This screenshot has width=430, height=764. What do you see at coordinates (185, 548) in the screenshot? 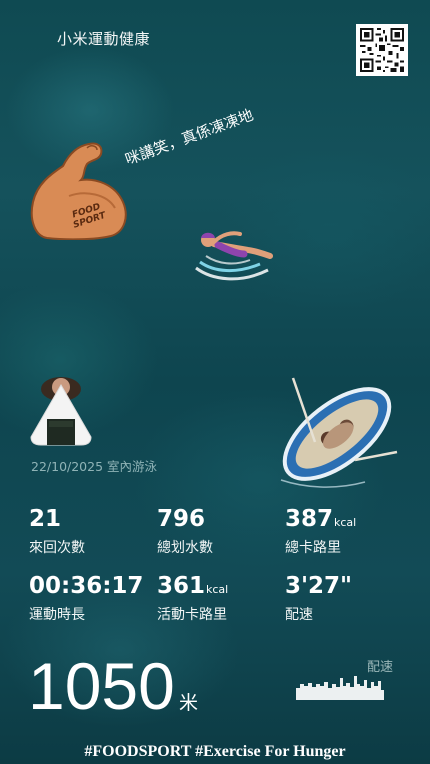
I see `stat-label: 總划水數` at bounding box center [185, 548].